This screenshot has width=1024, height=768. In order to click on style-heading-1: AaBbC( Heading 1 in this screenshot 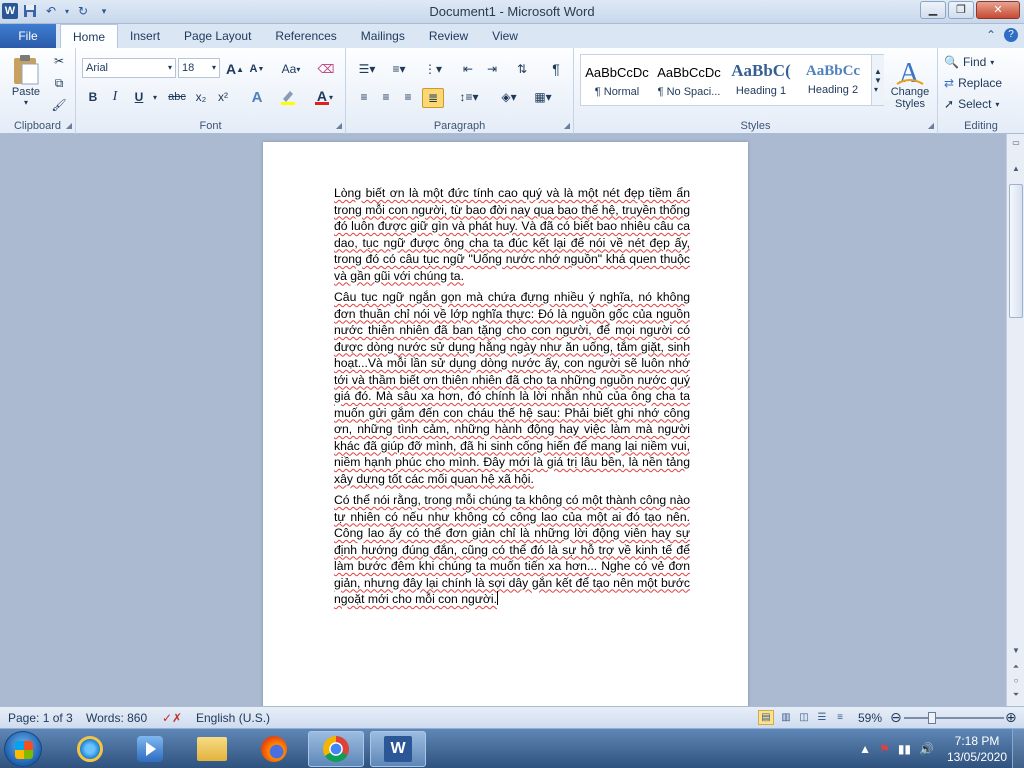, I will do `click(761, 80)`.